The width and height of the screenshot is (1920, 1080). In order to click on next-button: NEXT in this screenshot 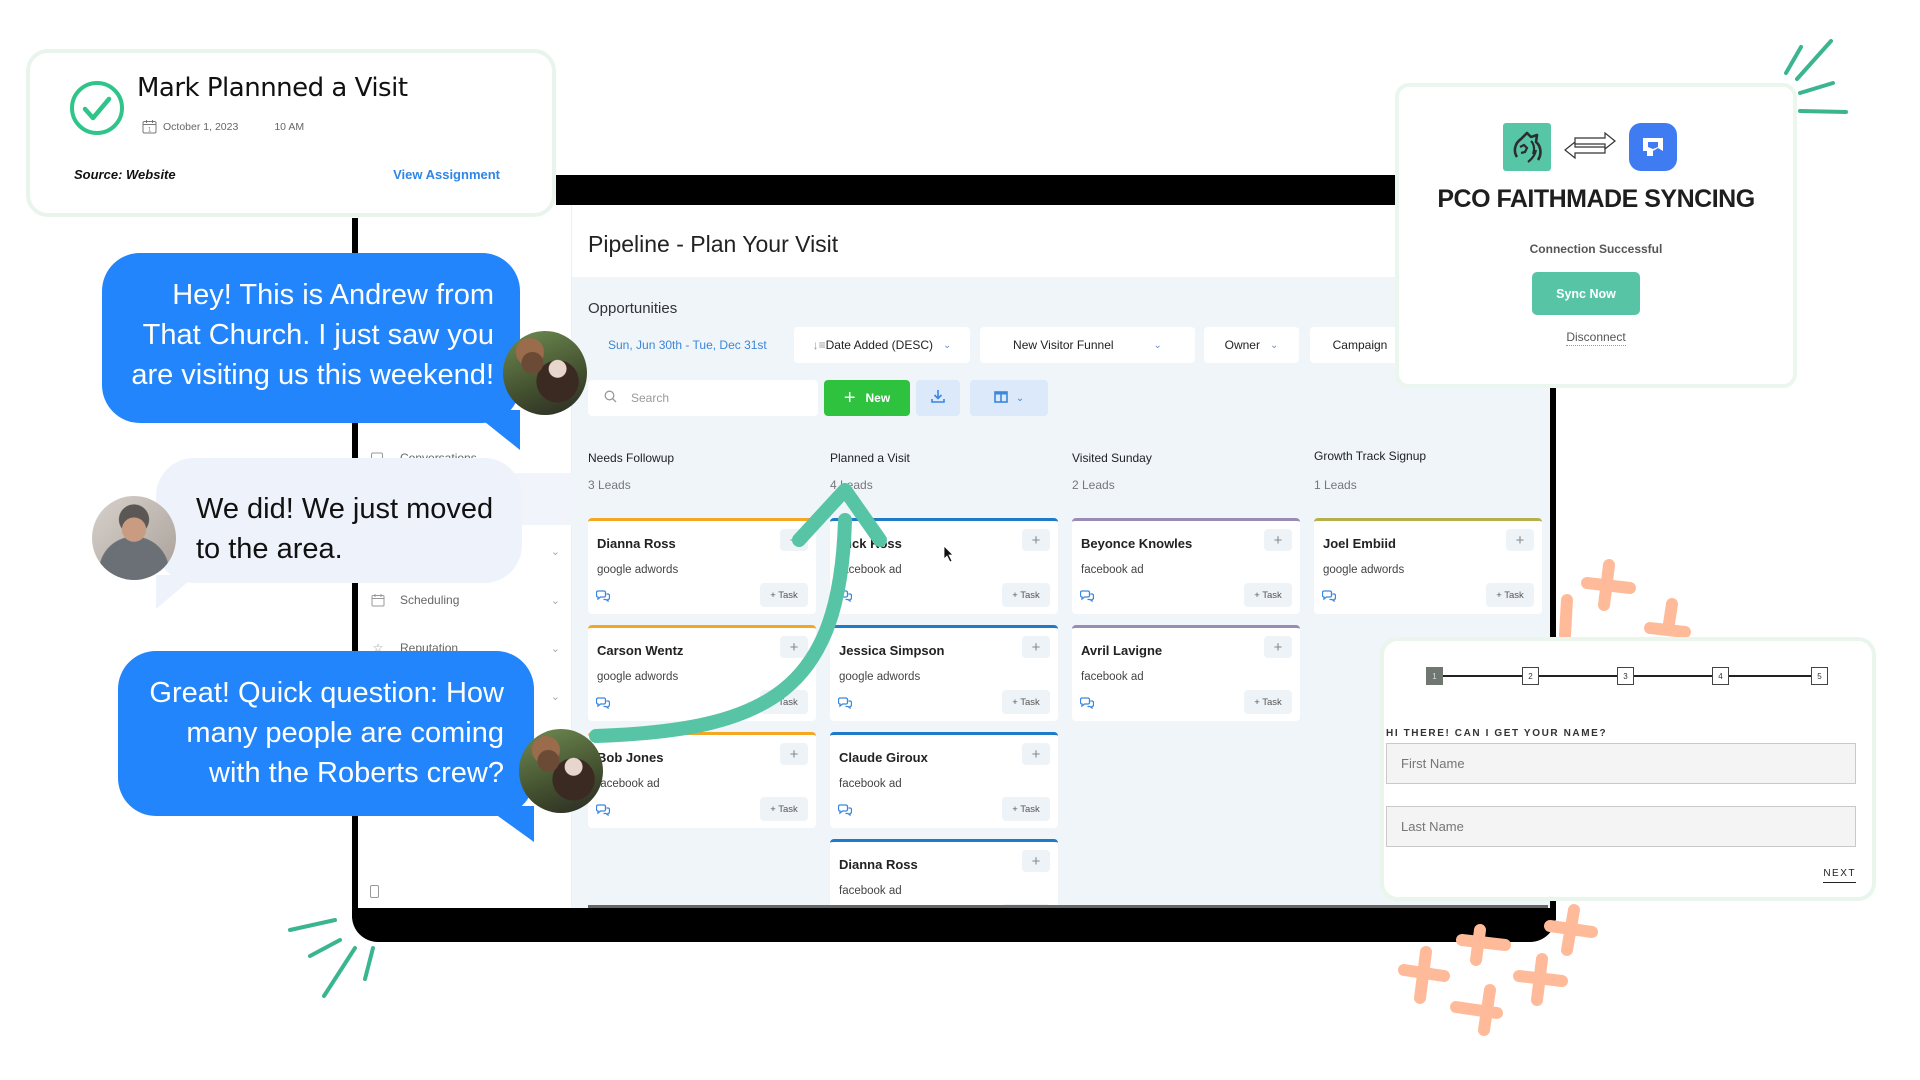, I will do `click(1839, 875)`.